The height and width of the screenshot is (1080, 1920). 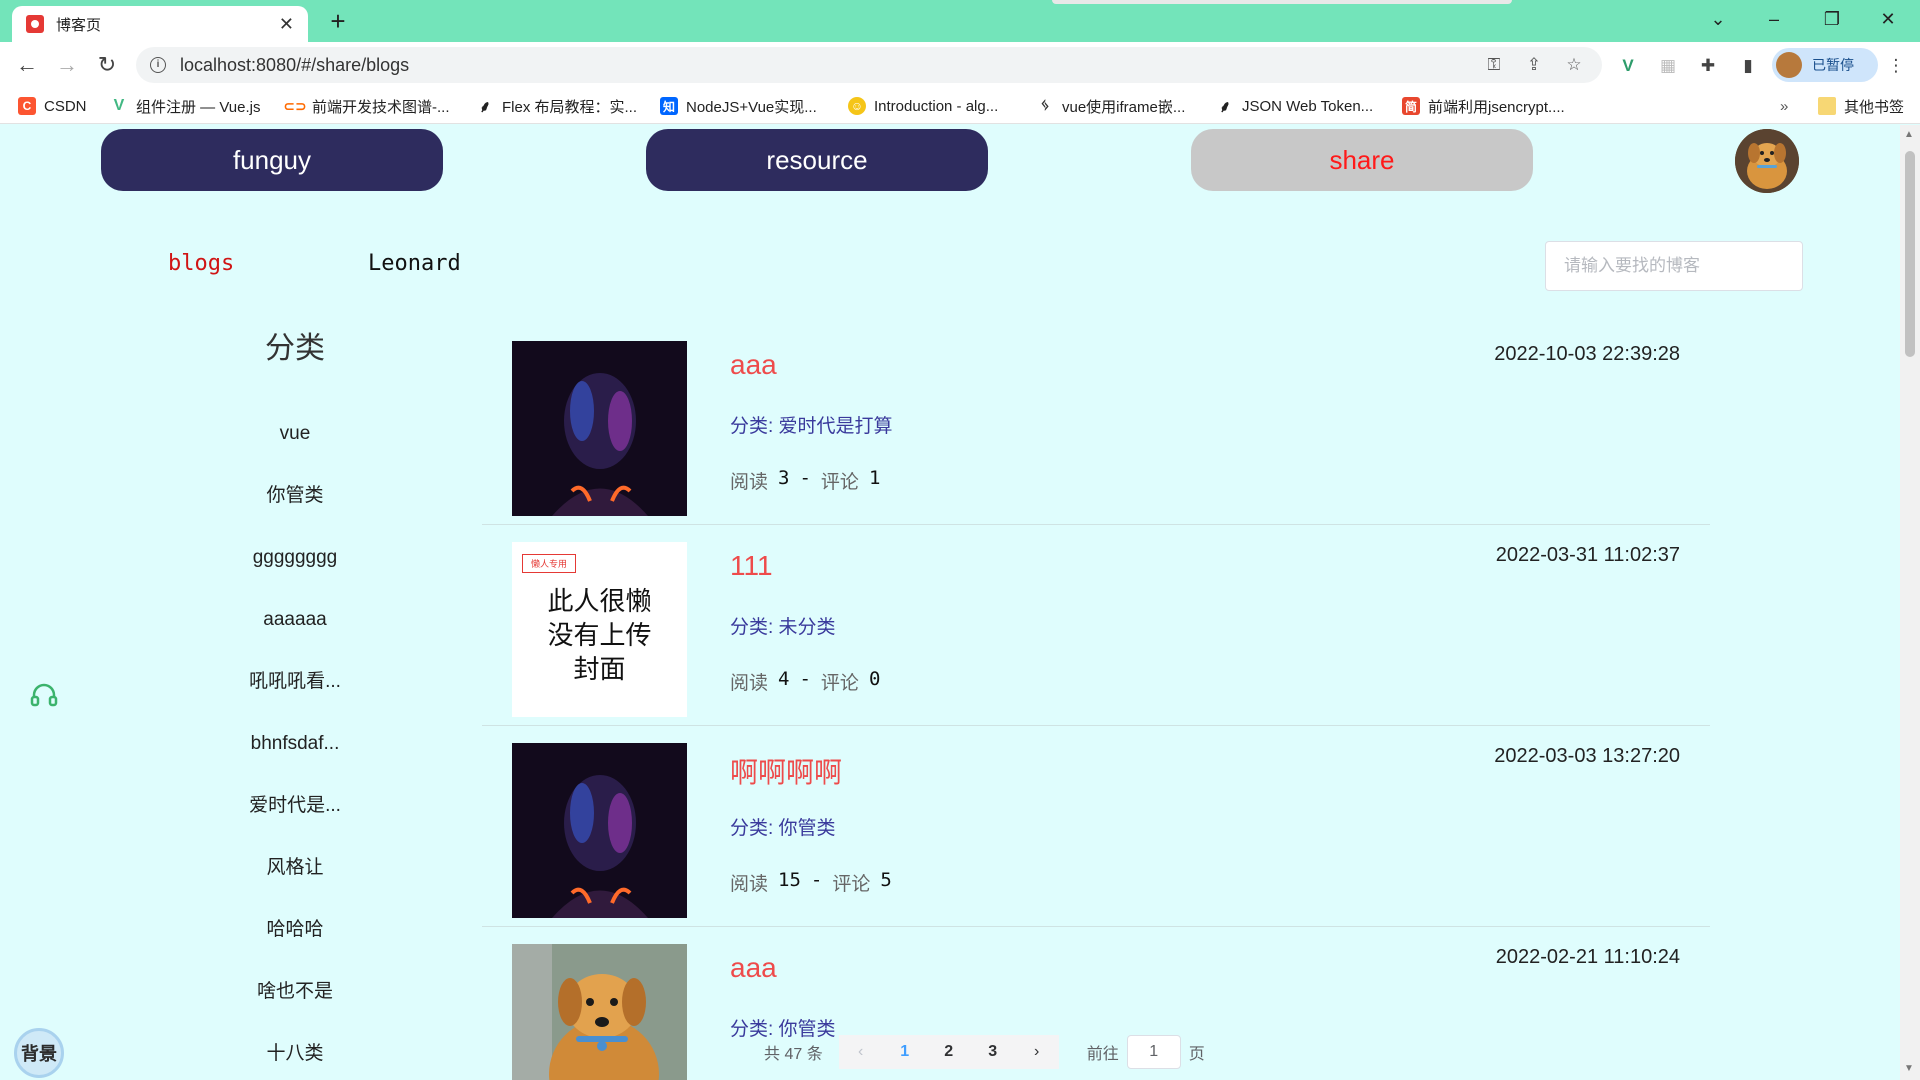 What do you see at coordinates (1674, 266) in the screenshot?
I see `blog-search-input` at bounding box center [1674, 266].